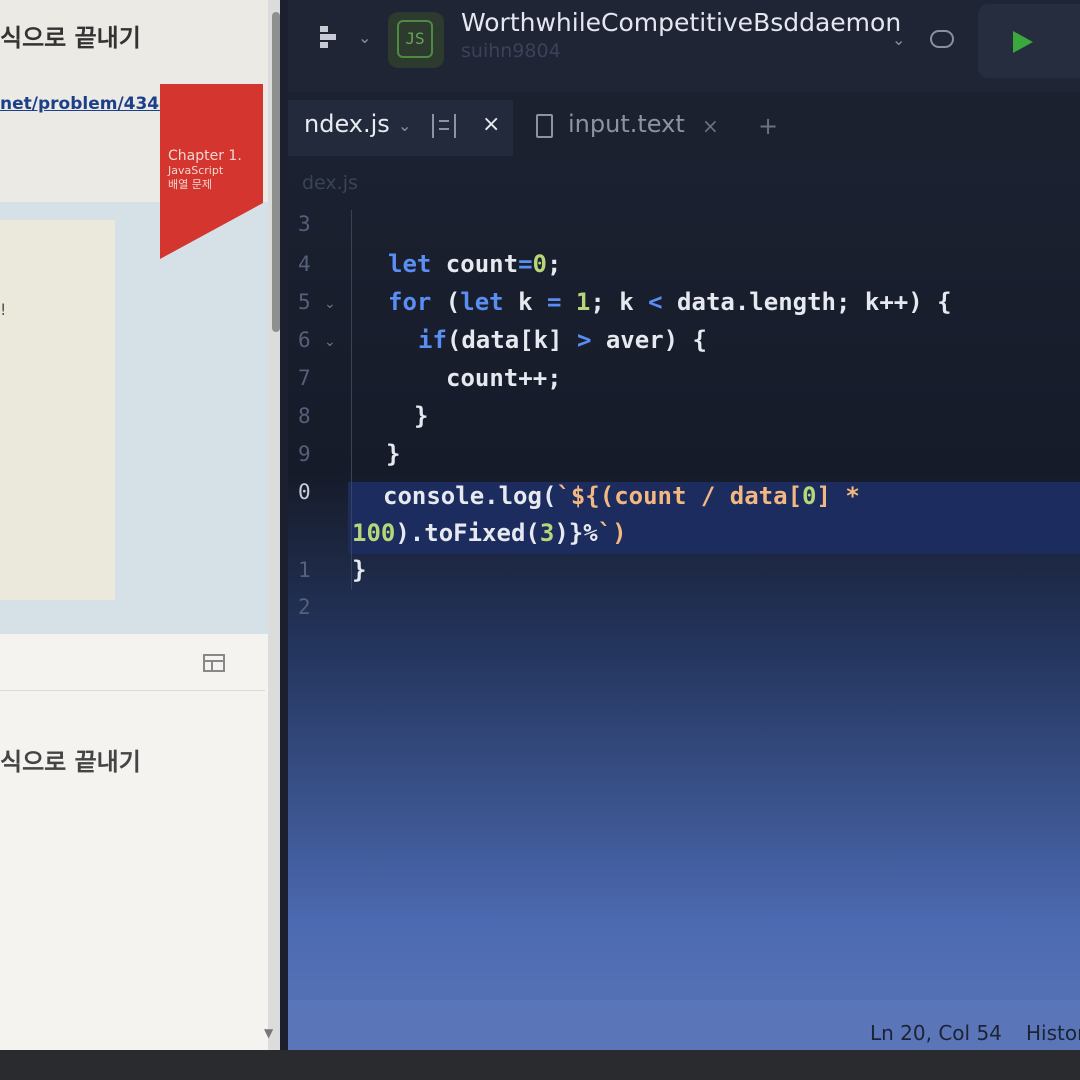  I want to click on code-line: let count=0;, so click(474, 264).